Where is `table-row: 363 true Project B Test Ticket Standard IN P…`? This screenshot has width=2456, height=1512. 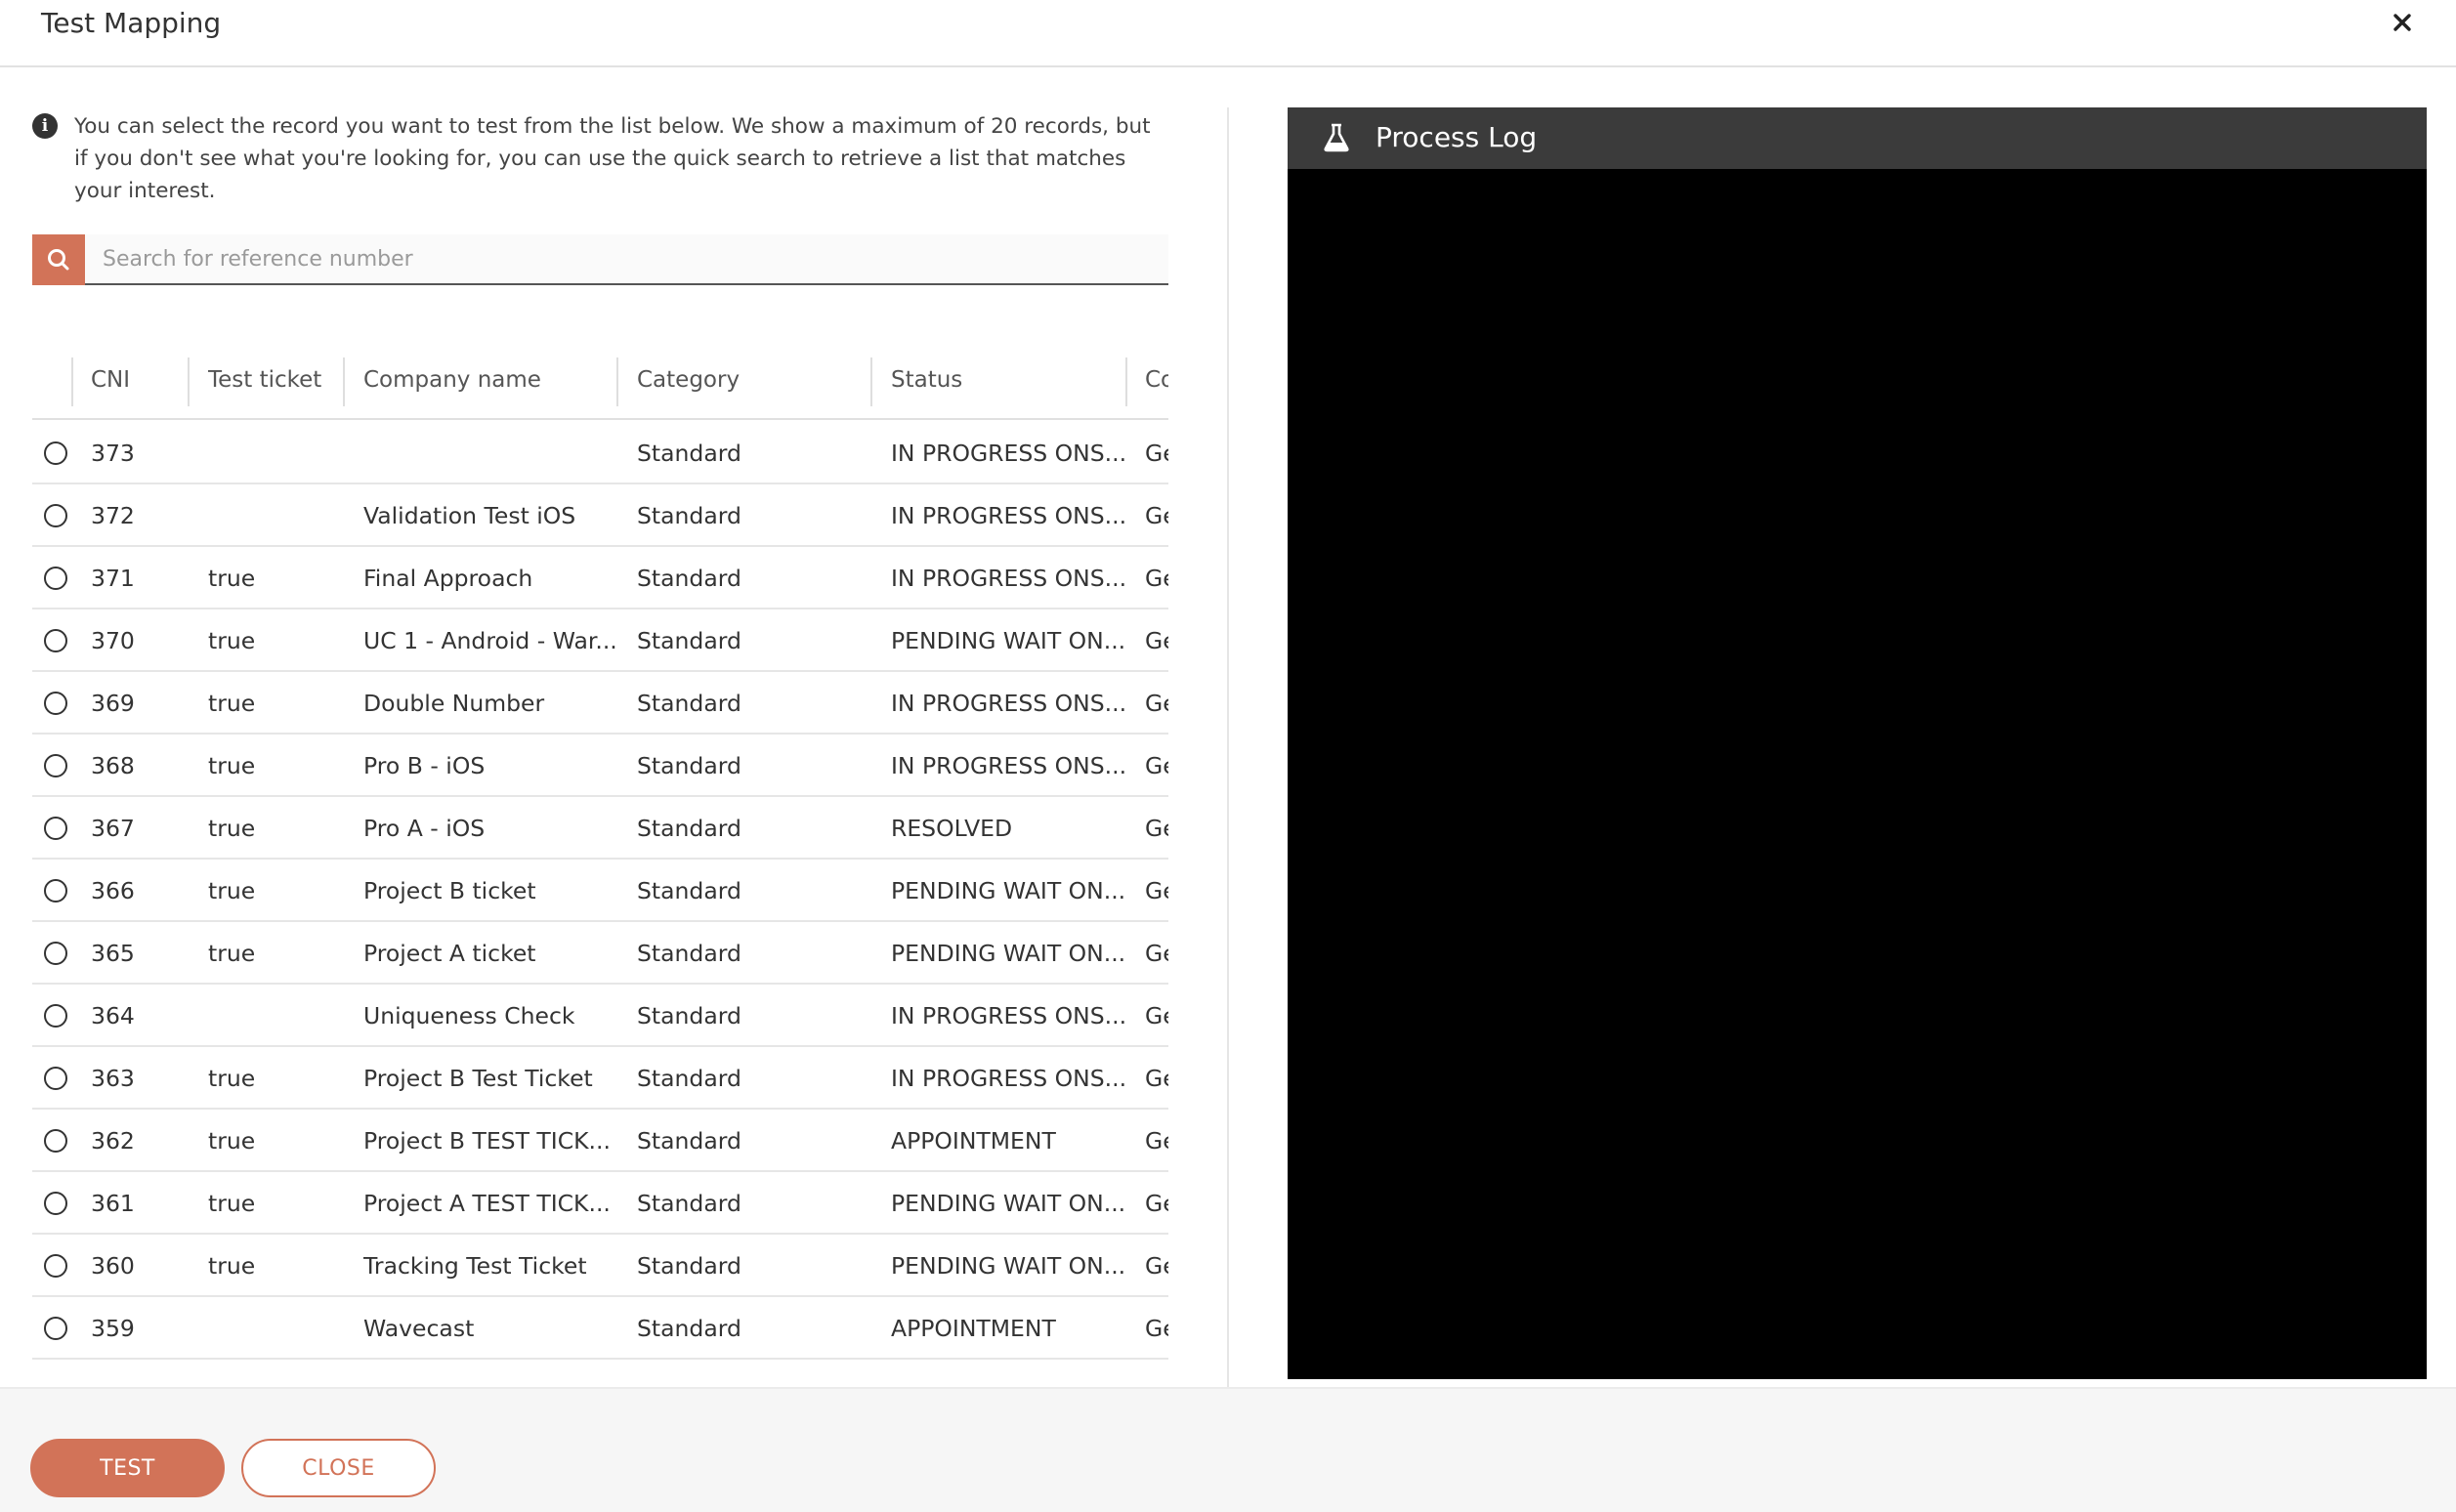
table-row: 363 true Project B Test Ticket Standard IN P… is located at coordinates (600, 1078).